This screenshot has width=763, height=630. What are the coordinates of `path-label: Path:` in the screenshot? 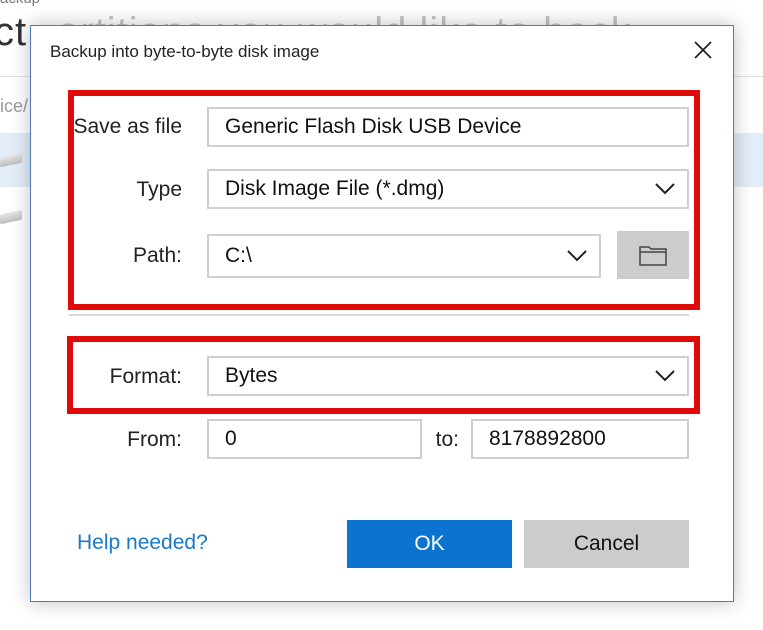 It's located at (157, 255).